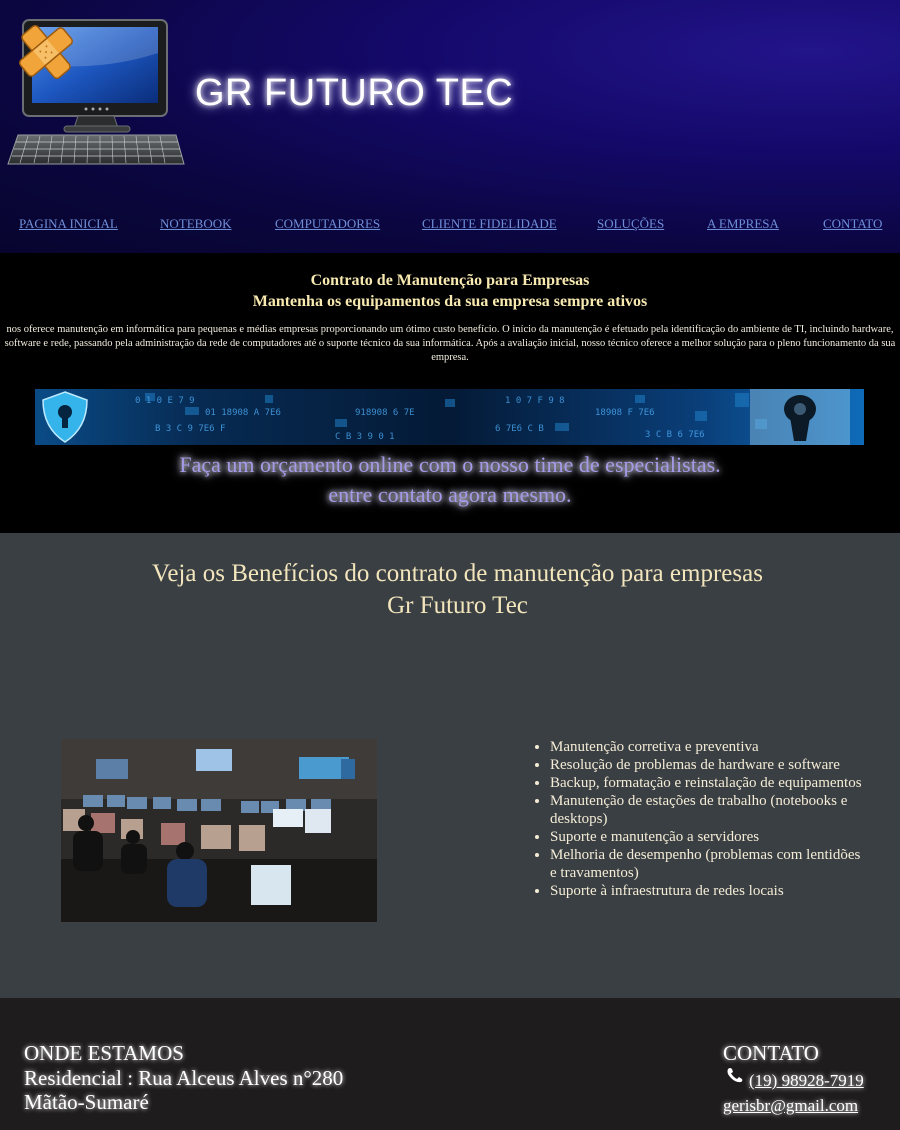  Describe the element at coordinates (365, 437) in the screenshot. I see `svg-text: C B 3 9 0 1` at that location.